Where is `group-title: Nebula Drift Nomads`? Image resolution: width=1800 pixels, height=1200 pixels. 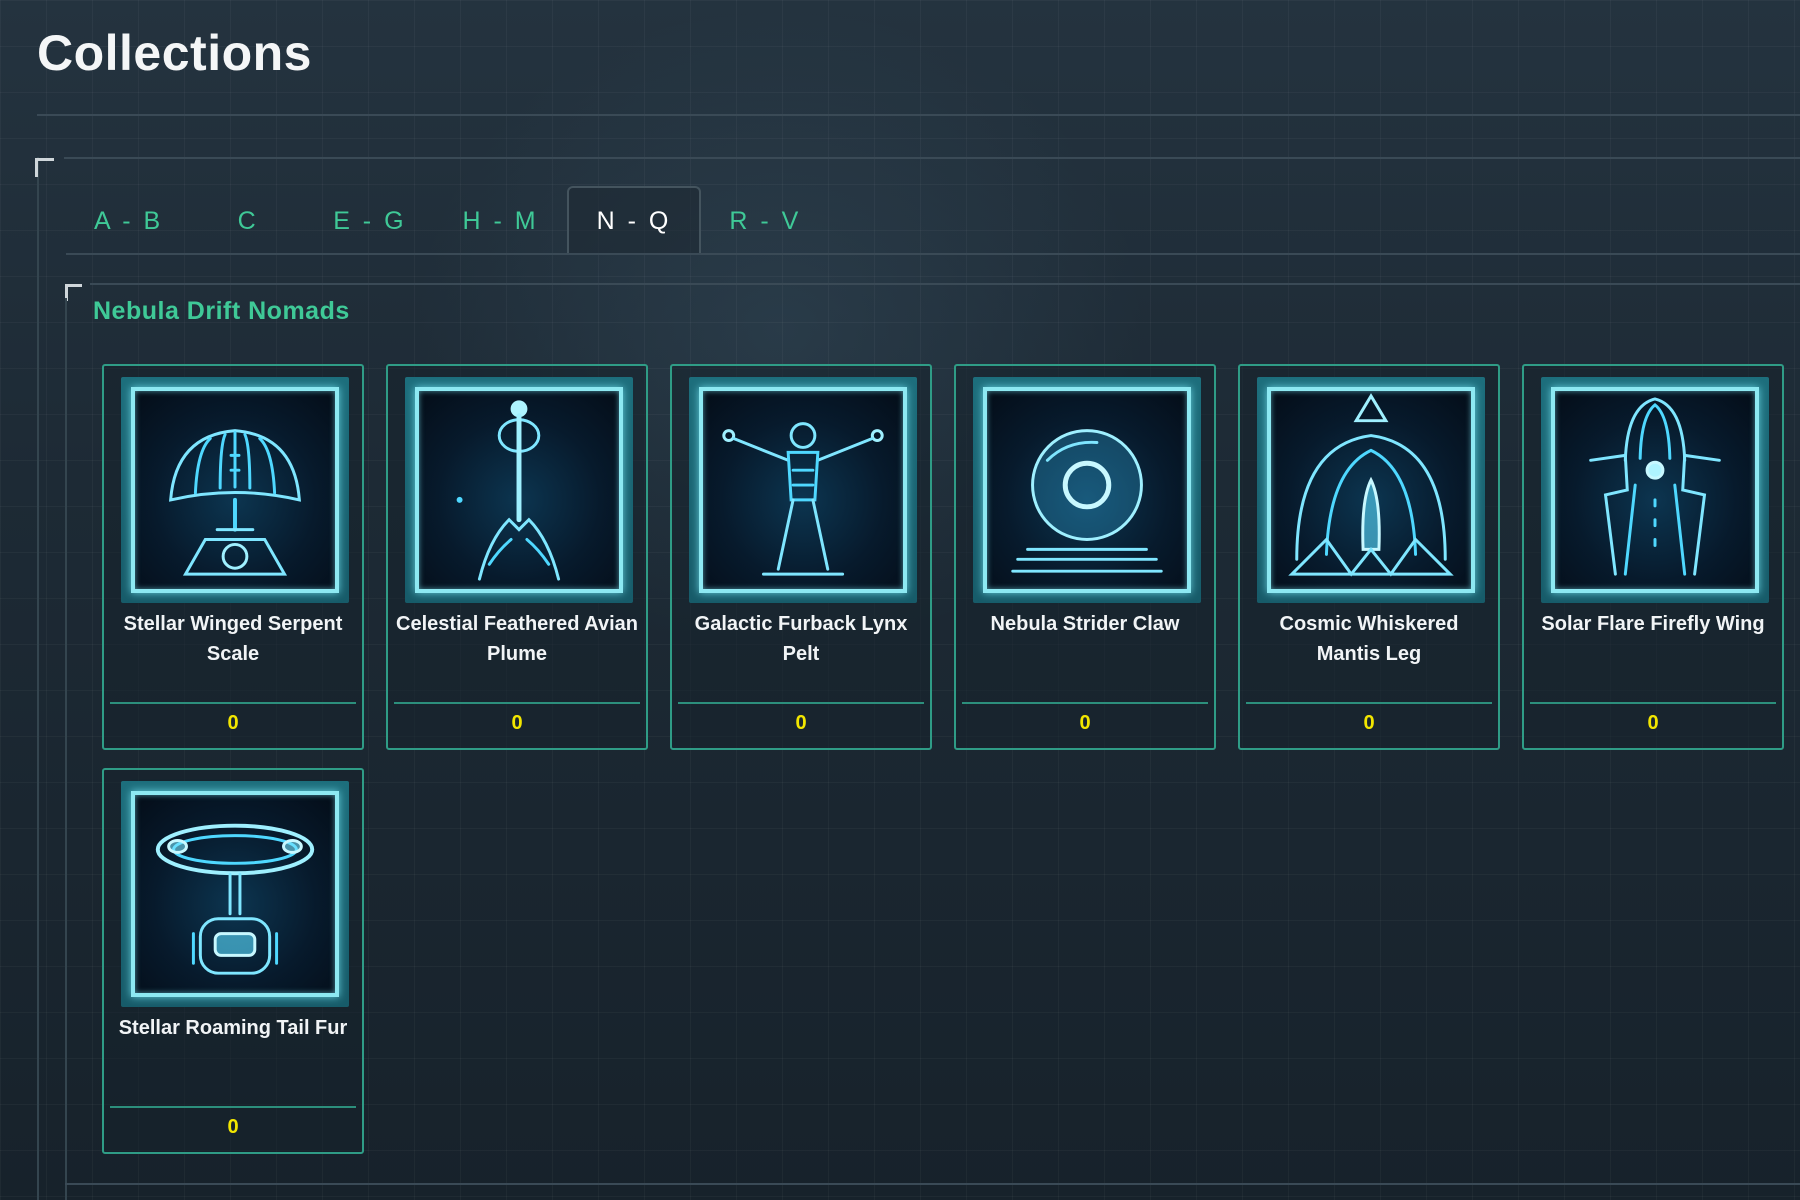
group-title: Nebula Drift Nomads is located at coordinates (221, 311).